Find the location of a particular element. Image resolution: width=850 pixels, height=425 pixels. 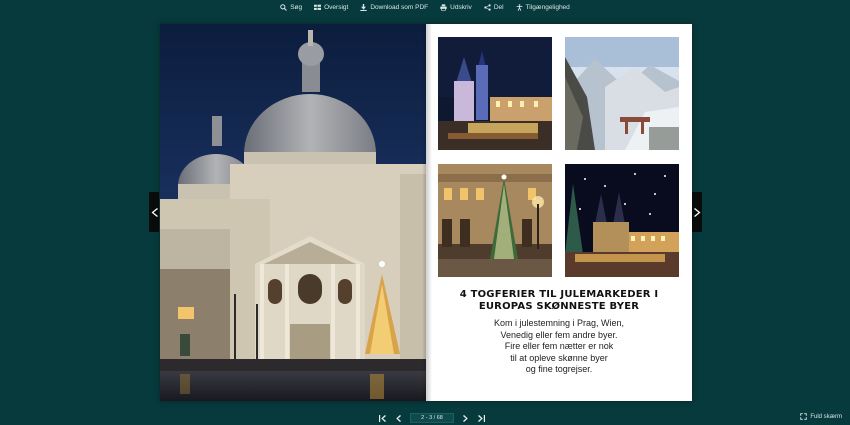

photo-alpine-railway is located at coordinates (622, 93).